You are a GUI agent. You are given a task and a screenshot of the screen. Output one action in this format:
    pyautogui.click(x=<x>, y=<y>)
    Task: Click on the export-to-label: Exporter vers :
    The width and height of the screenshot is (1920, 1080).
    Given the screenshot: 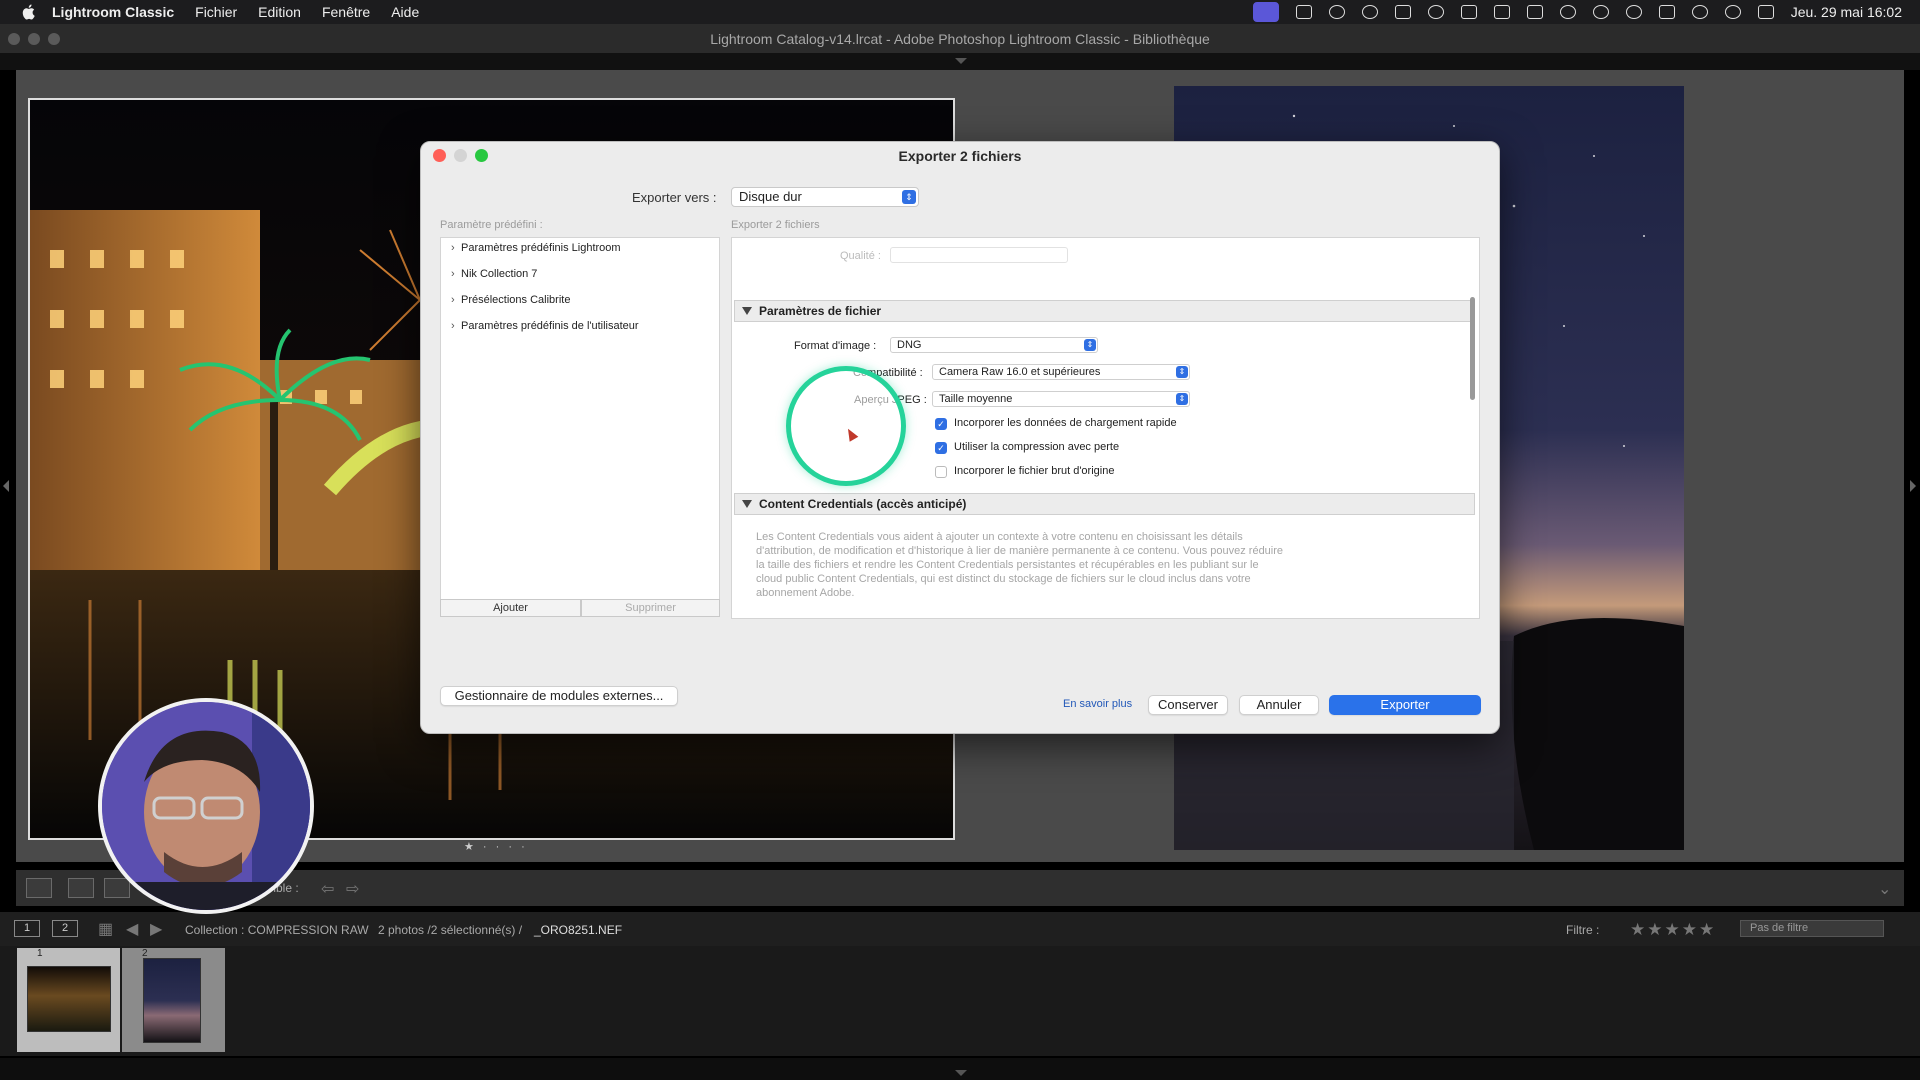 What is the action you would take?
    pyautogui.click(x=674, y=197)
    